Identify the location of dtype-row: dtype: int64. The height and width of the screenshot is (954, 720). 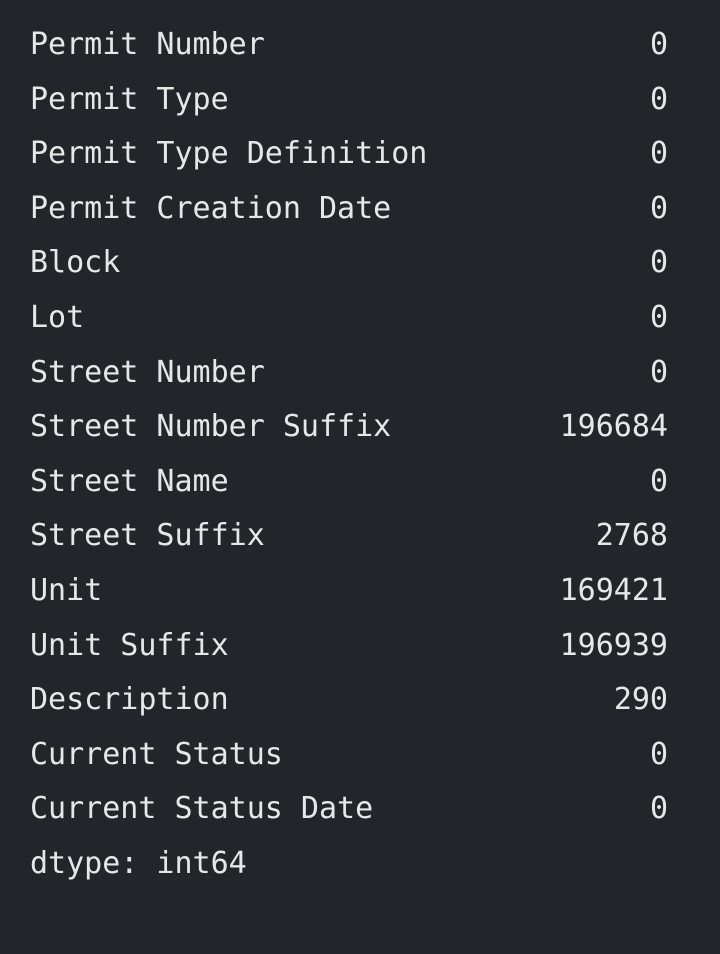
(360, 873).